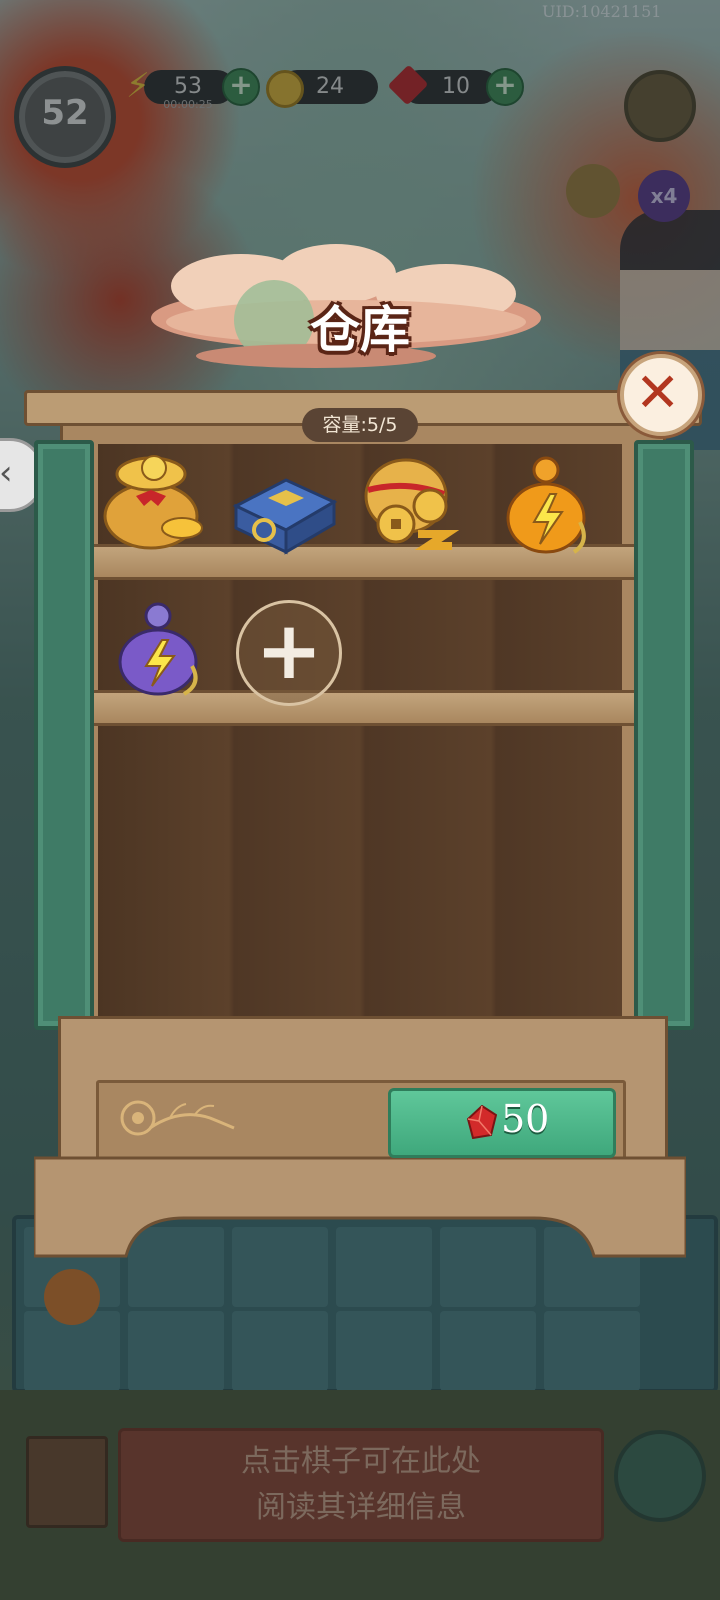 This screenshot has width=720, height=1600. What do you see at coordinates (360, 1207) in the screenshot?
I see `cabinet-feet` at bounding box center [360, 1207].